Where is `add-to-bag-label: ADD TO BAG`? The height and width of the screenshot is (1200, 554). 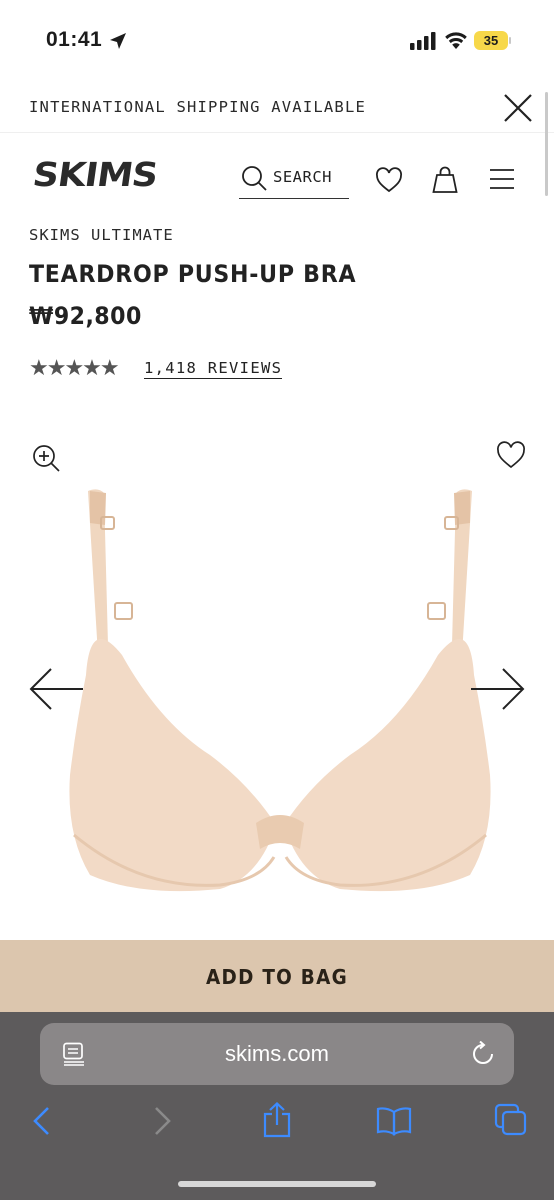
add-to-bag-label: ADD TO BAG is located at coordinates (277, 977).